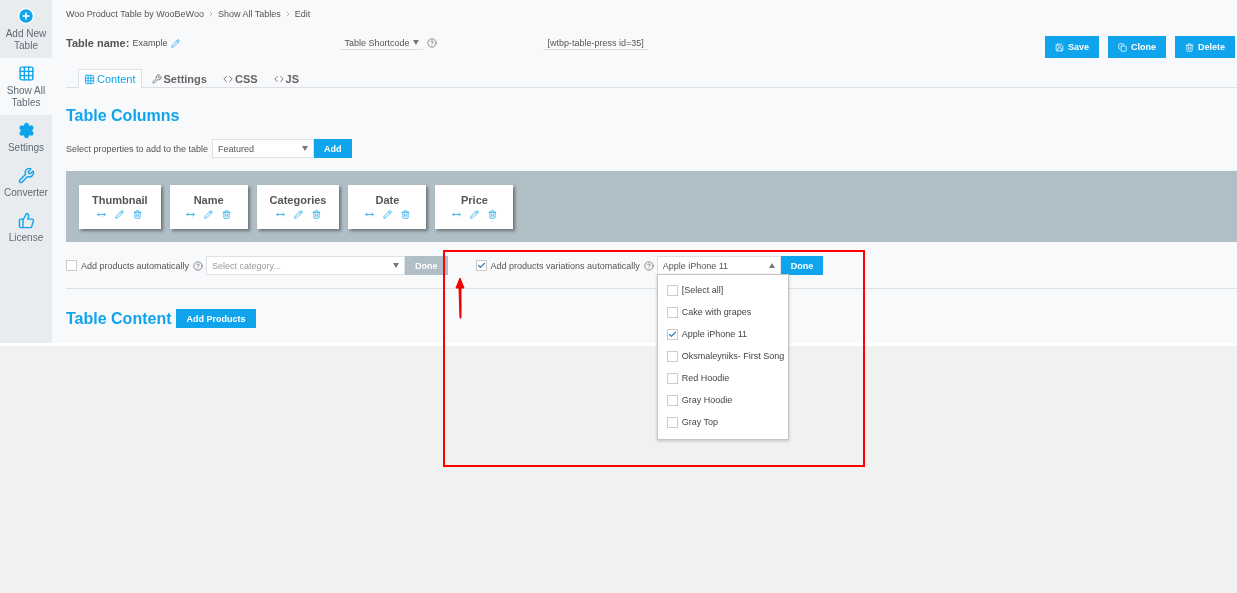  What do you see at coordinates (263, 148) in the screenshot?
I see `properties-select: Featured` at bounding box center [263, 148].